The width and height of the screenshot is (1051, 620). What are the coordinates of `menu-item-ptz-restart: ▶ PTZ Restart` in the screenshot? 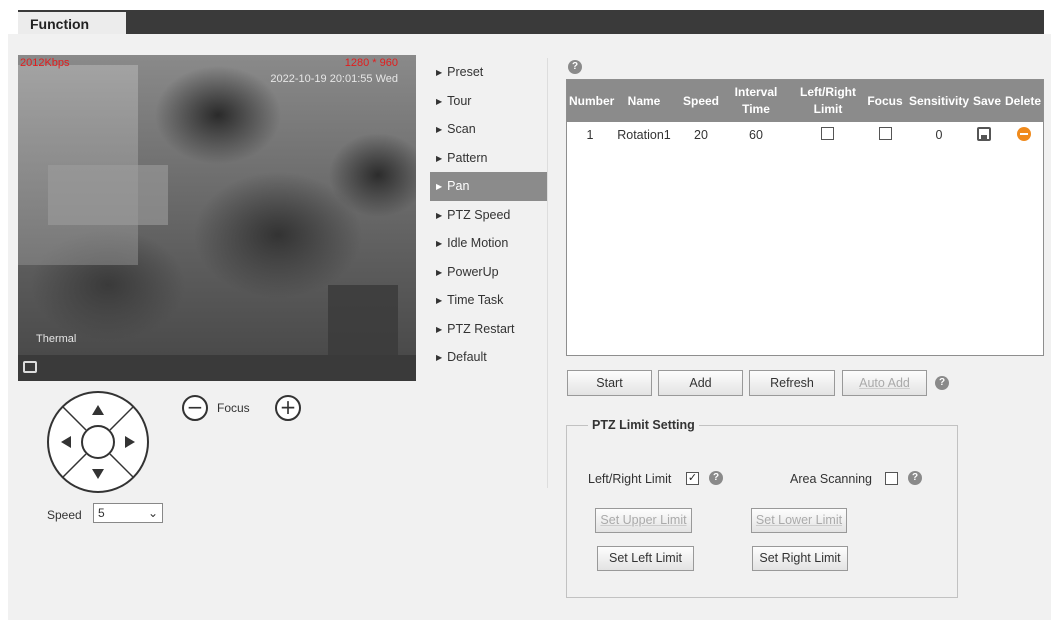 It's located at (488, 329).